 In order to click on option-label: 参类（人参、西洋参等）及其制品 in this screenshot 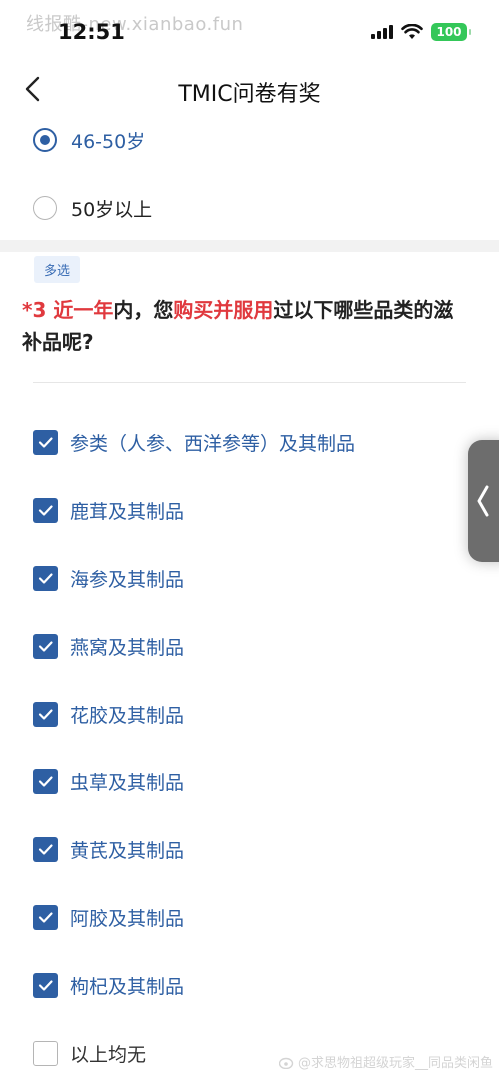, I will do `click(213, 443)`.